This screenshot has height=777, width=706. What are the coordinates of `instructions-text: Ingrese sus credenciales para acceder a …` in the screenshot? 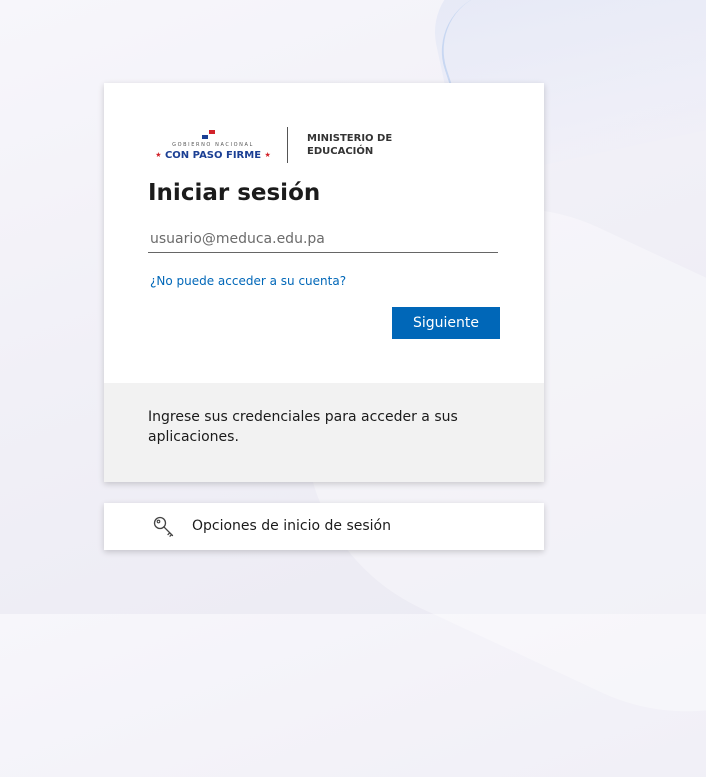 It's located at (303, 427).